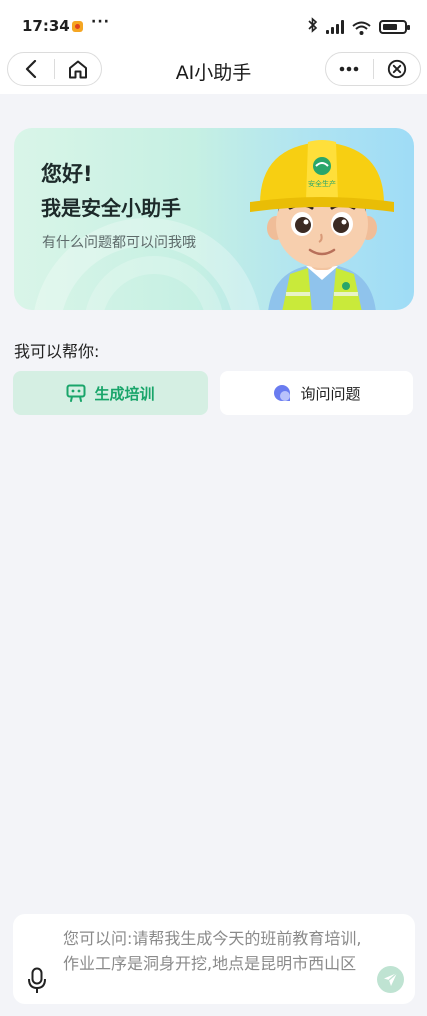  I want to click on chat-input-placeholder: 您可以问:请帮我生成今天的班前教育培训,作业工序是洞身开挖,地点是昆明市西山区, so click(218, 951).